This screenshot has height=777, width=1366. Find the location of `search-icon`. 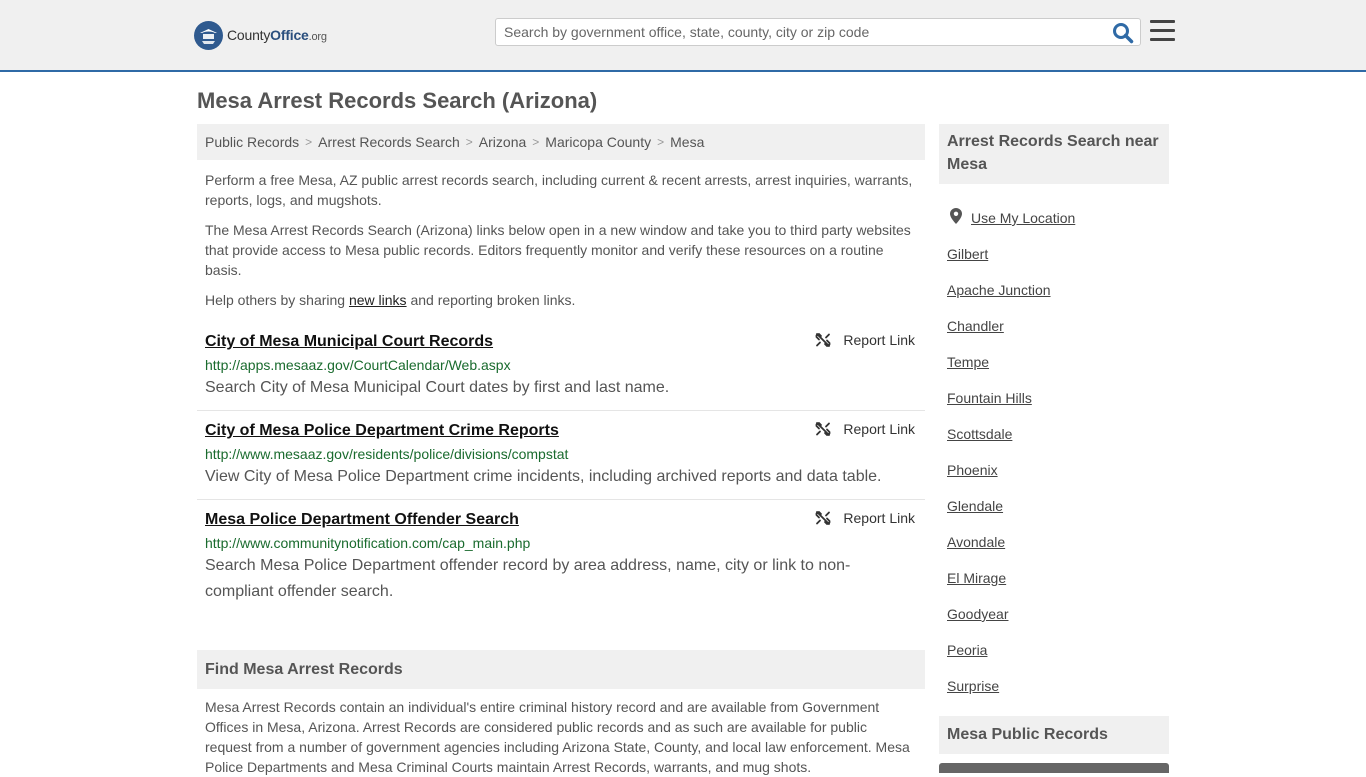

search-icon is located at coordinates (1123, 33).